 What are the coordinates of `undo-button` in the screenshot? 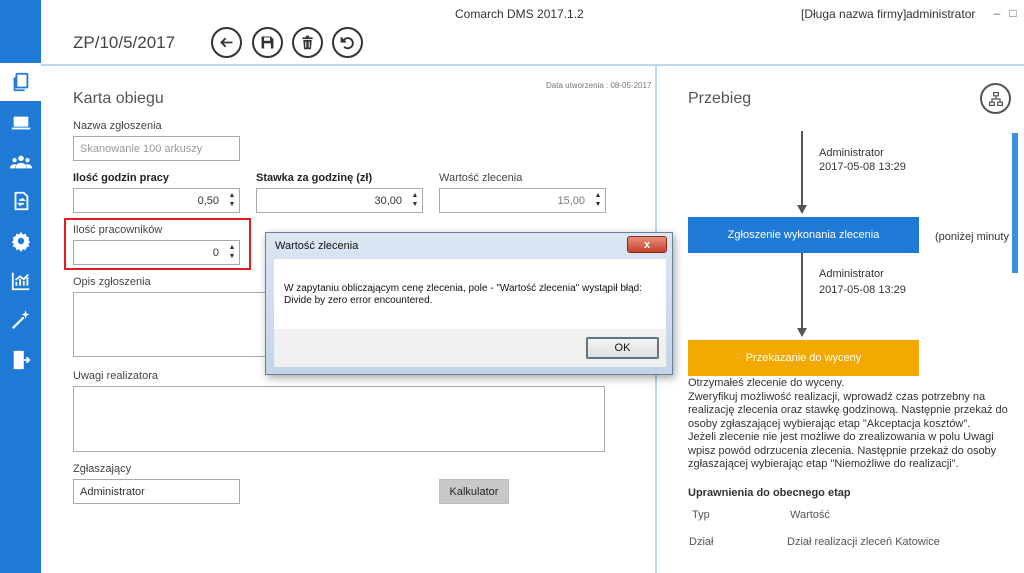 It's located at (347, 42).